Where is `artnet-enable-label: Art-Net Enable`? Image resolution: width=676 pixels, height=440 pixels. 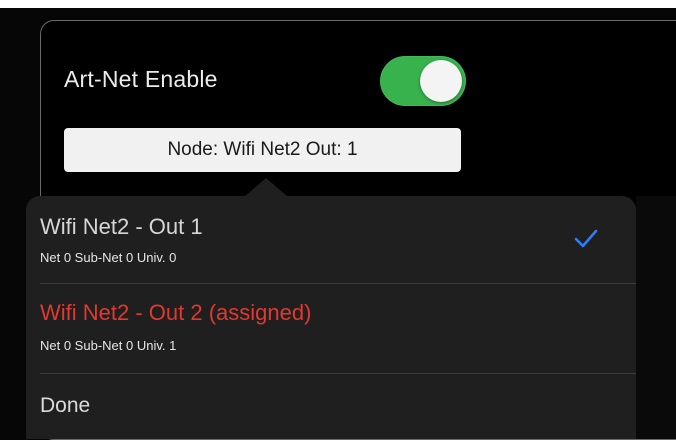
artnet-enable-label: Art-Net Enable is located at coordinates (141, 79).